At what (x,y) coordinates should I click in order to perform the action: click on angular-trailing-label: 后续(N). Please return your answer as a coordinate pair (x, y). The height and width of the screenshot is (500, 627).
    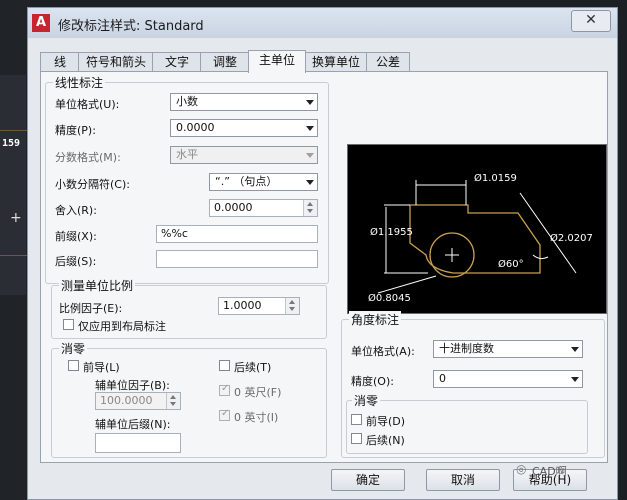
    Looking at the image, I should click on (385, 440).